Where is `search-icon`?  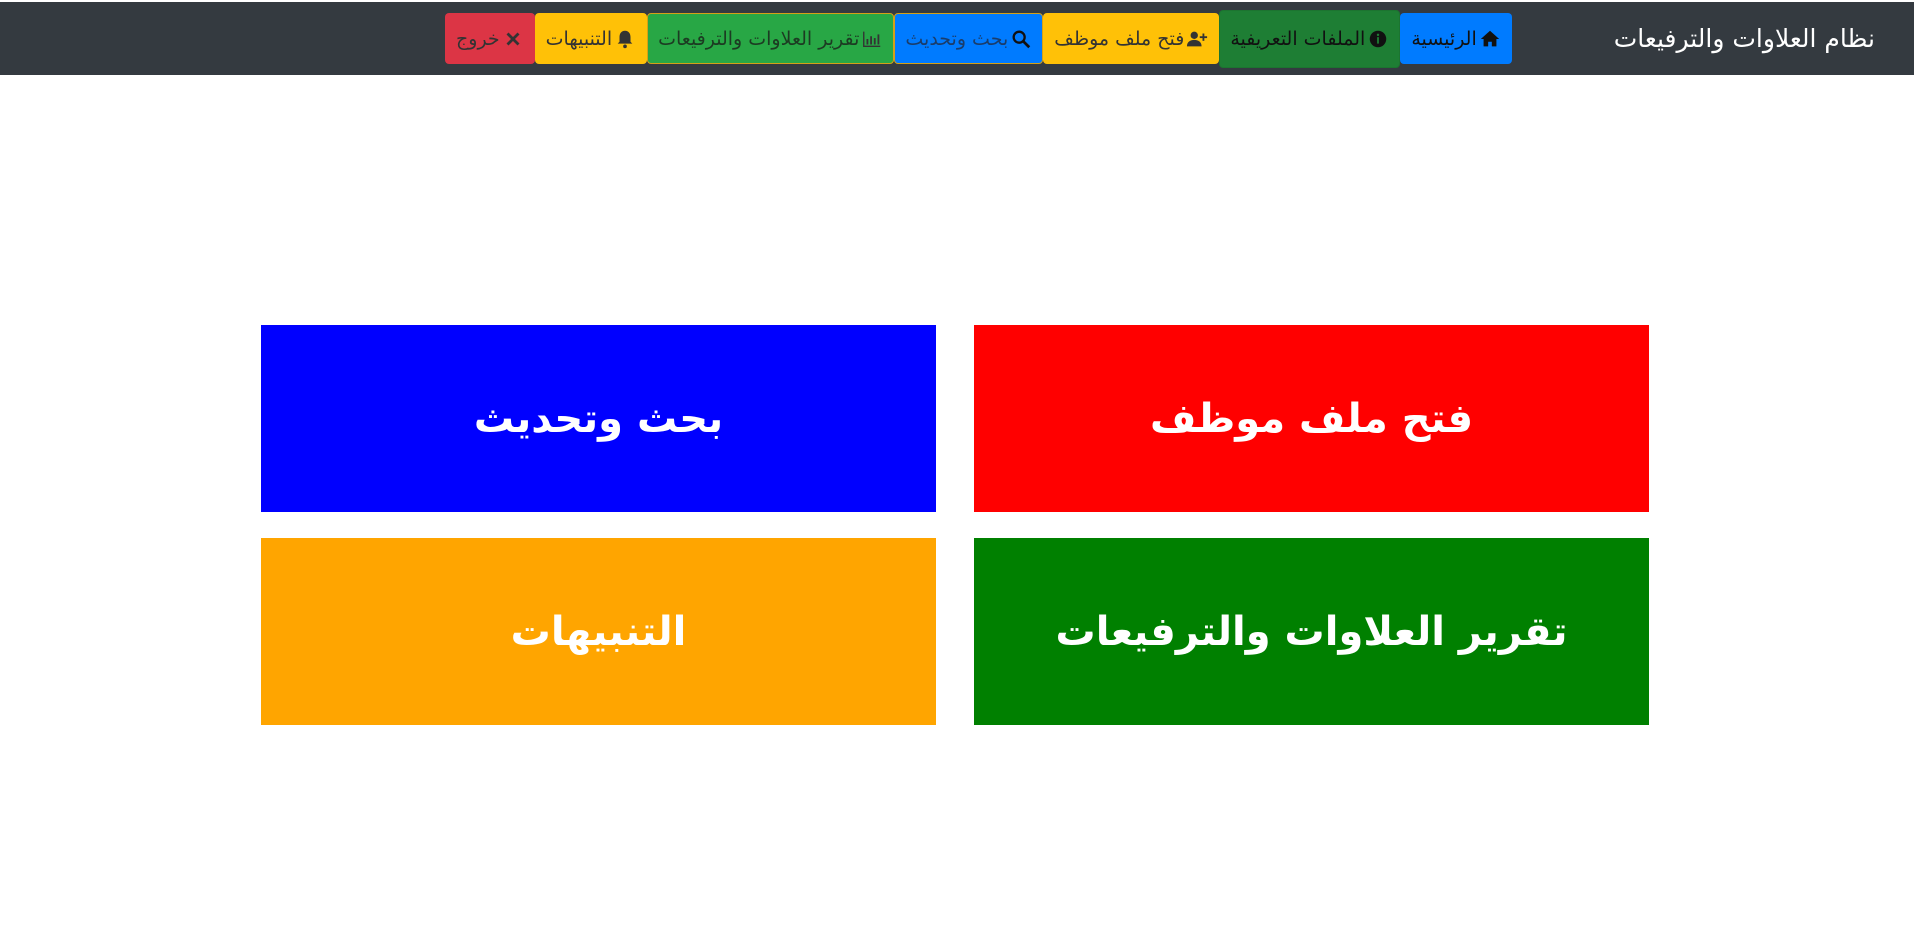 search-icon is located at coordinates (1021, 39).